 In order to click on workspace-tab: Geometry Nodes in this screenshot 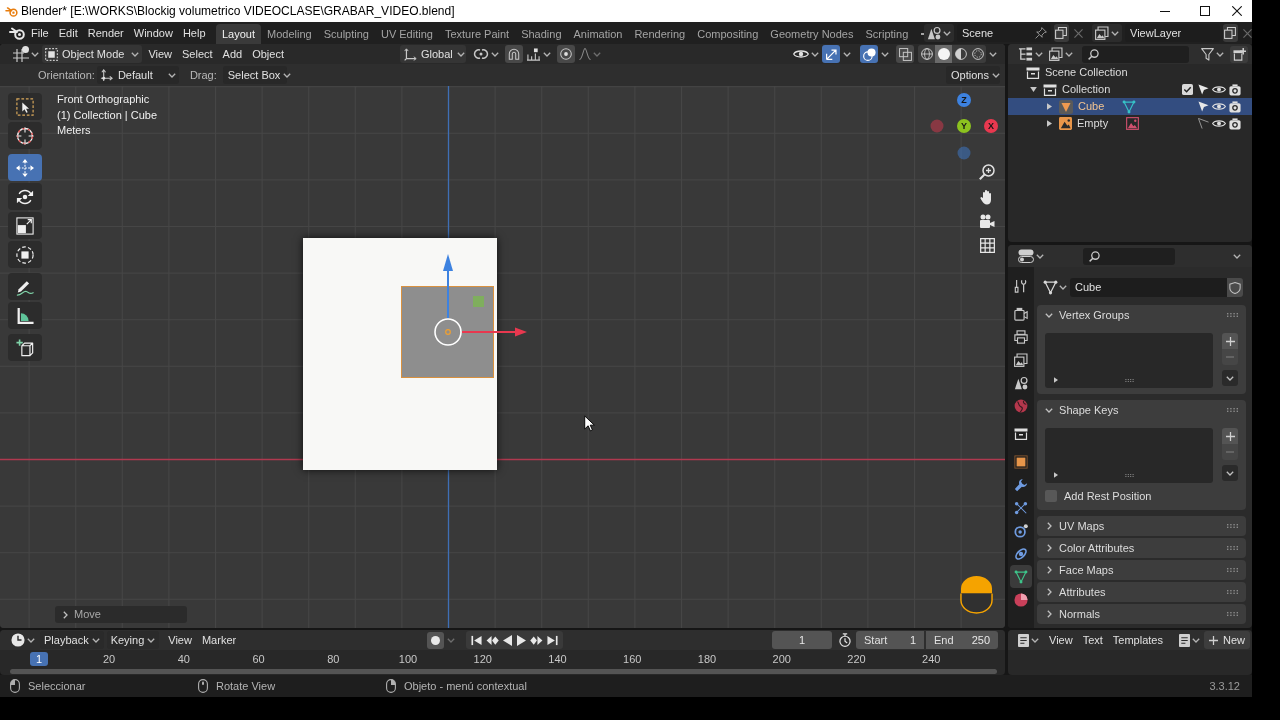, I will do `click(812, 34)`.